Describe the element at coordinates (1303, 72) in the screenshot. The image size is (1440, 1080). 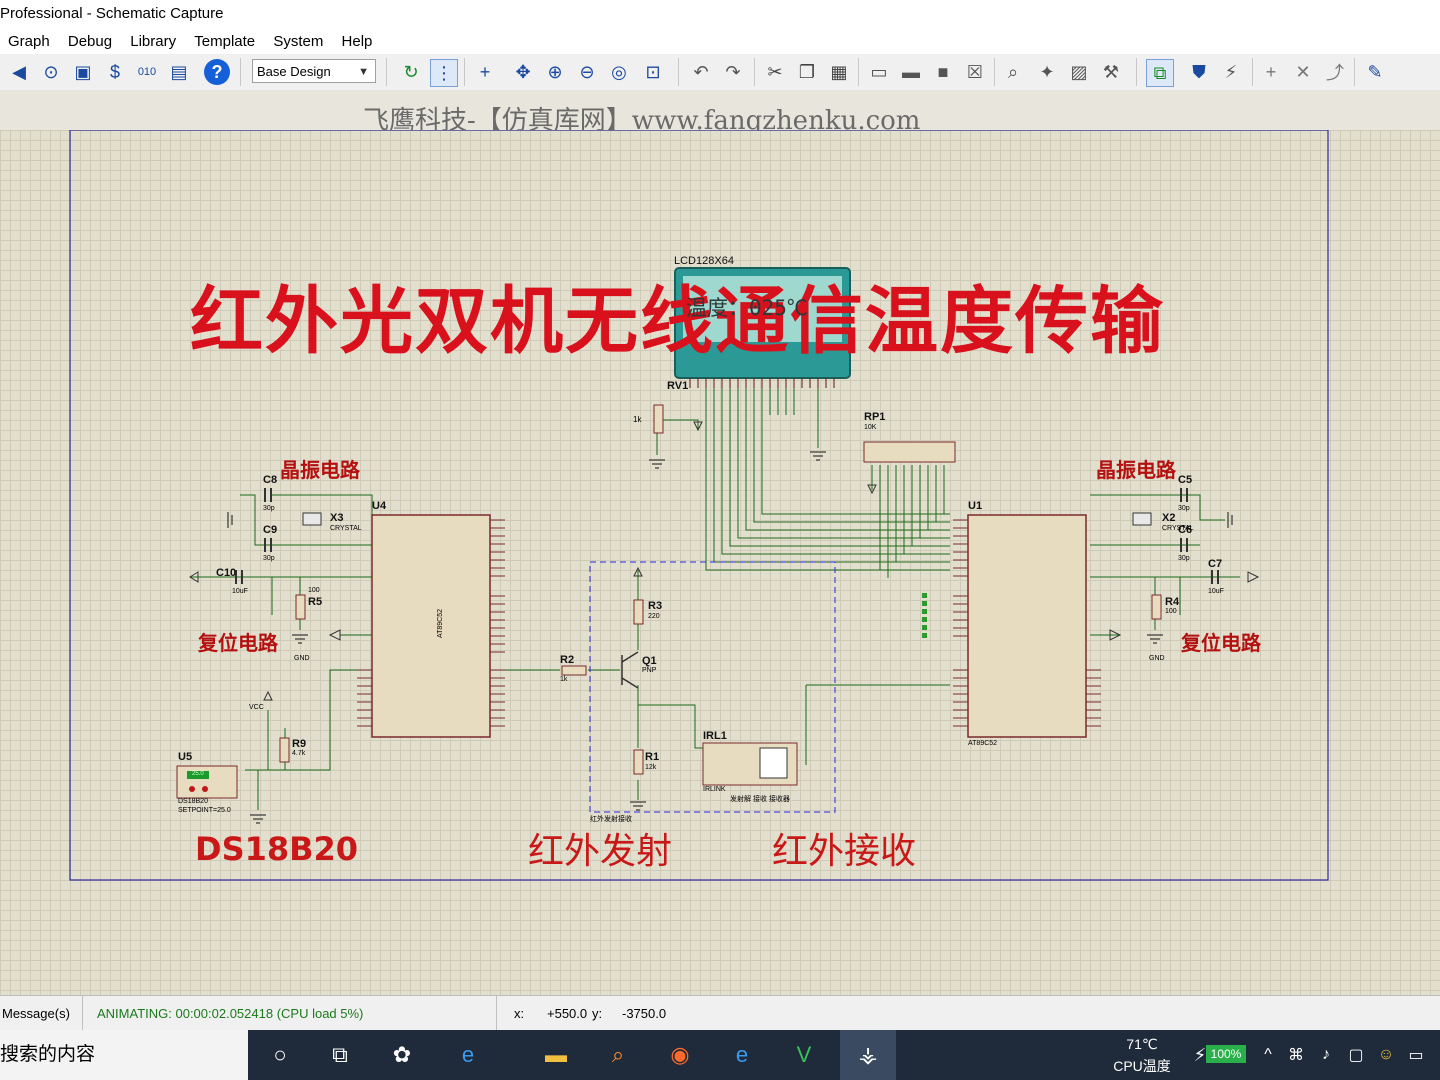
I see `remove-sheet-icon: ✕` at that location.